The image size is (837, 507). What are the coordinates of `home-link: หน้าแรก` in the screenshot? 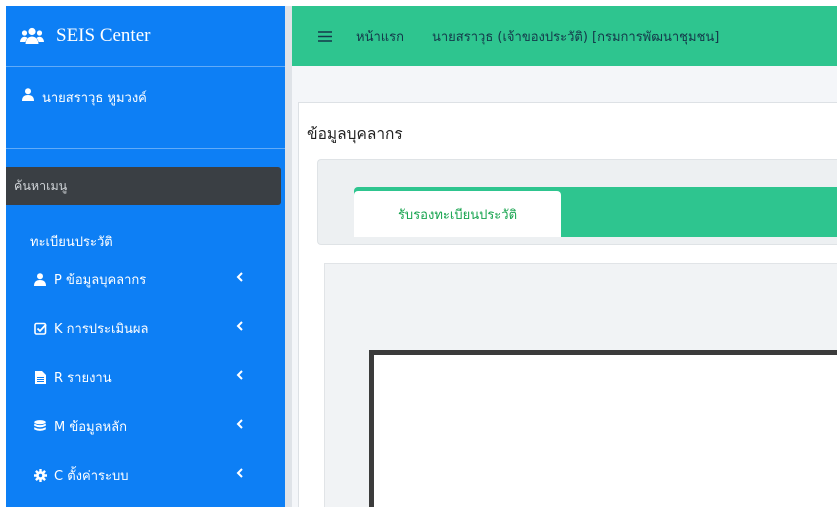 It's located at (380, 36).